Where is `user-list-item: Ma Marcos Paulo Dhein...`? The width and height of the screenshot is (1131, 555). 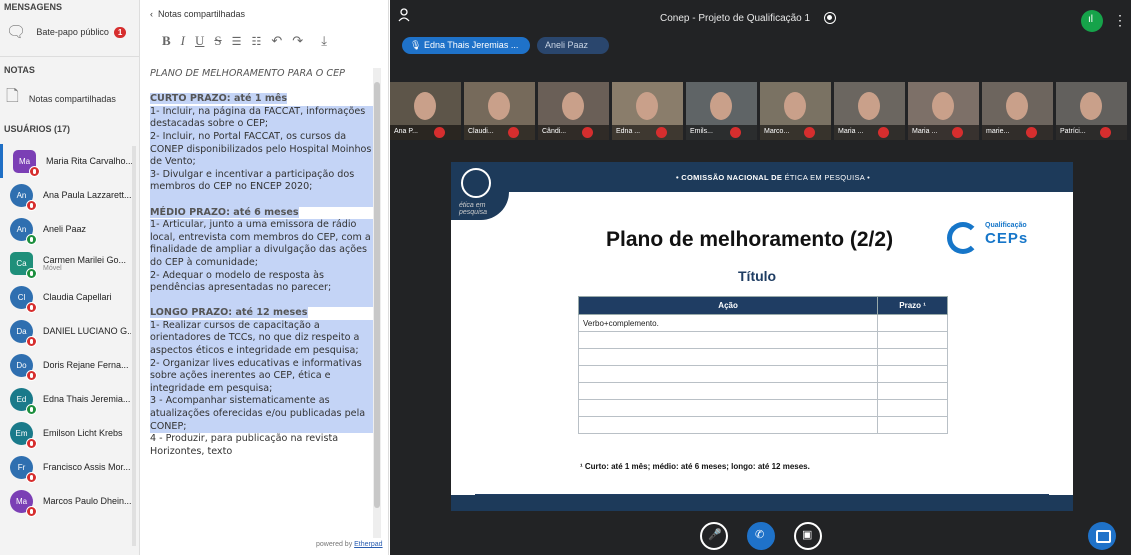 user-list-item: Ma Marcos Paulo Dhein... is located at coordinates (70, 501).